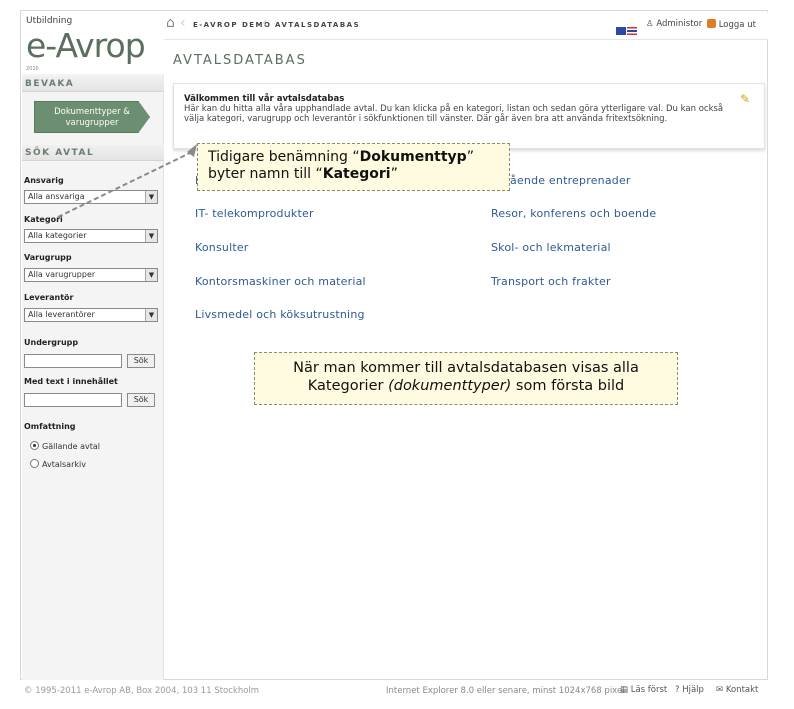  What do you see at coordinates (677, 690) in the screenshot?
I see `help-icon: ?` at bounding box center [677, 690].